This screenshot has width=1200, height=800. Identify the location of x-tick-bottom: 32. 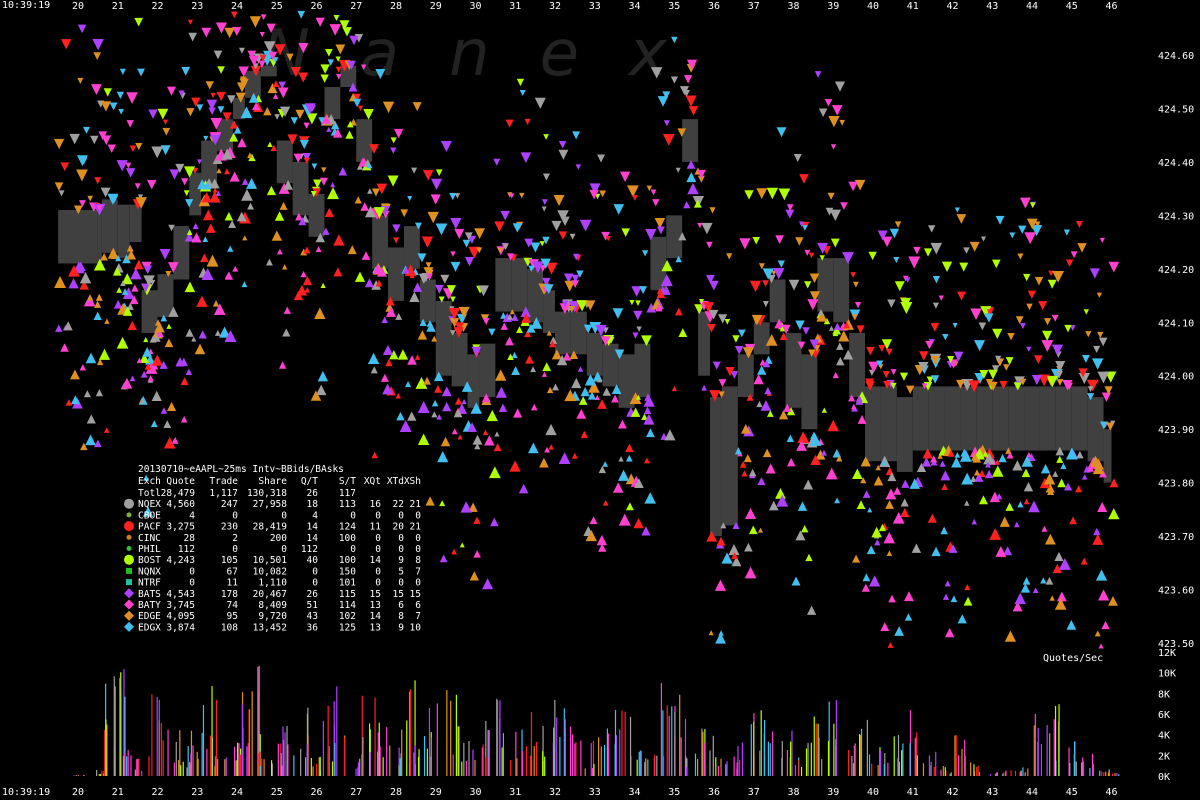
(555, 792).